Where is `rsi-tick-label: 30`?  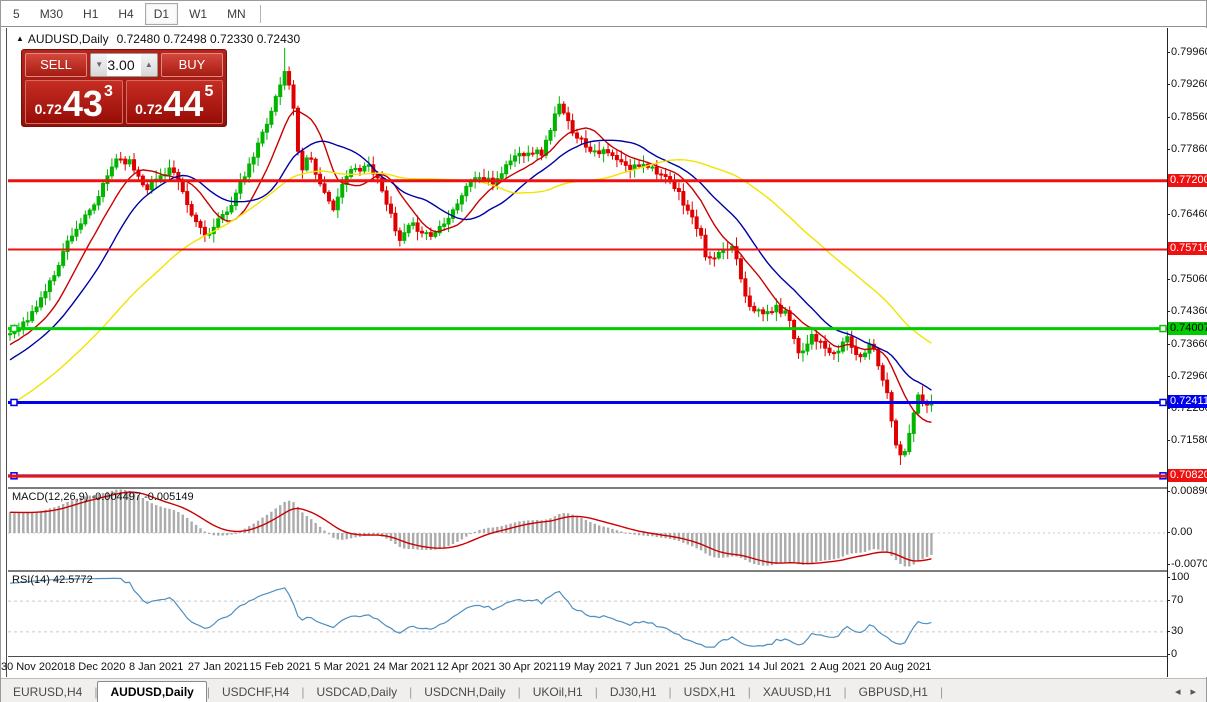 rsi-tick-label: 30 is located at coordinates (1175, 630).